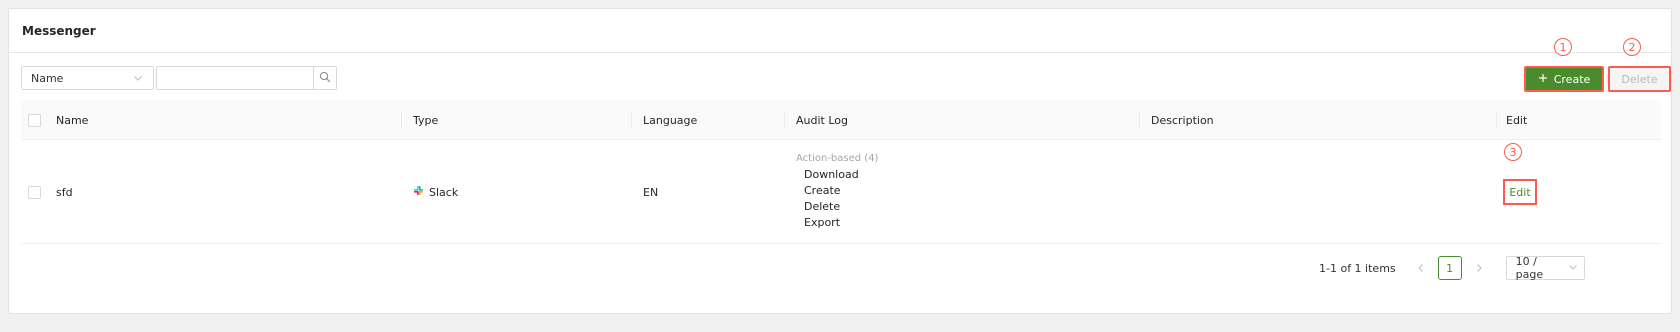  What do you see at coordinates (1572, 79) in the screenshot?
I see `create-button-label: Create` at bounding box center [1572, 79].